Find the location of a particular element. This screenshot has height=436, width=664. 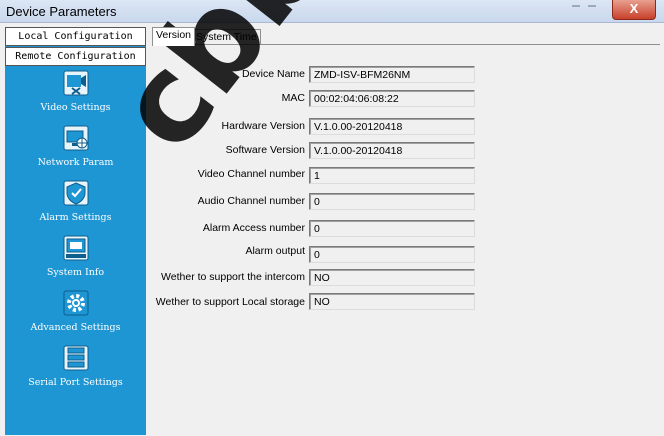

alarm-output-field is located at coordinates (392, 254).